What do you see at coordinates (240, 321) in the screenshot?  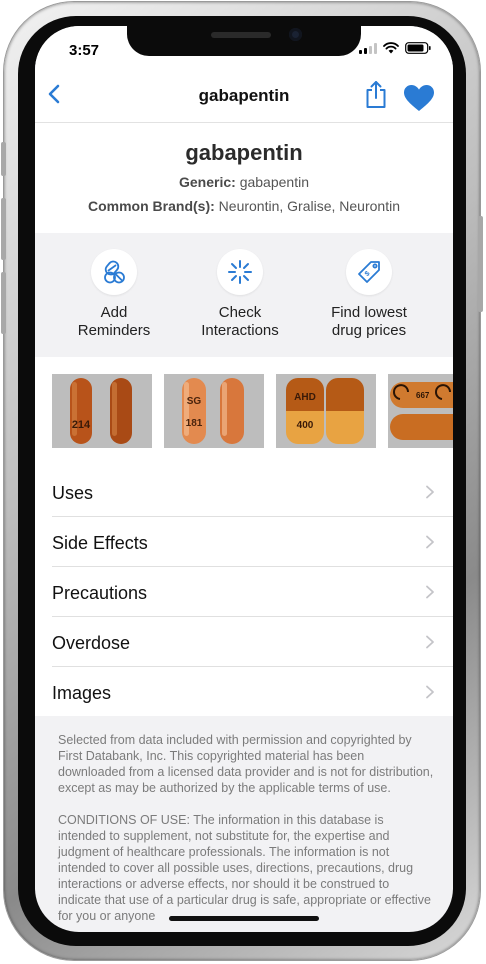 I see `action-label: Check Interactions` at bounding box center [240, 321].